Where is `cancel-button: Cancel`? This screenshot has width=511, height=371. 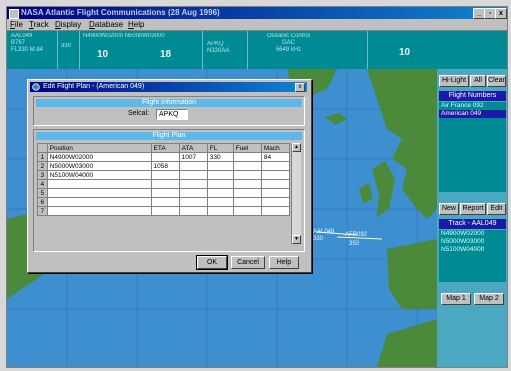
cancel-button: Cancel is located at coordinates (248, 262).